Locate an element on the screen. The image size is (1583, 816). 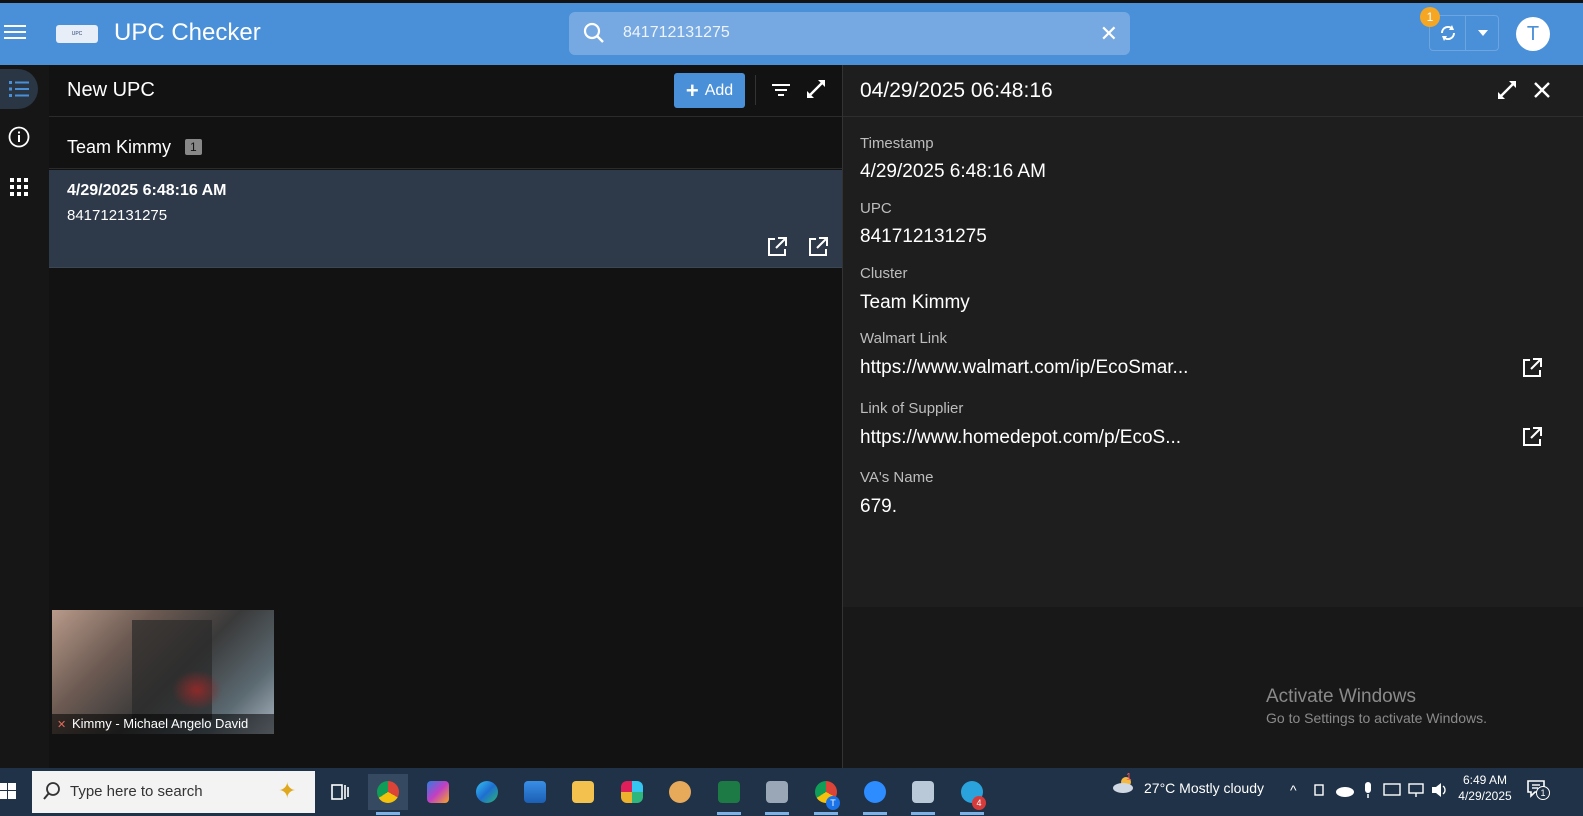
taskbar-chrome-active is located at coordinates (388, 794).